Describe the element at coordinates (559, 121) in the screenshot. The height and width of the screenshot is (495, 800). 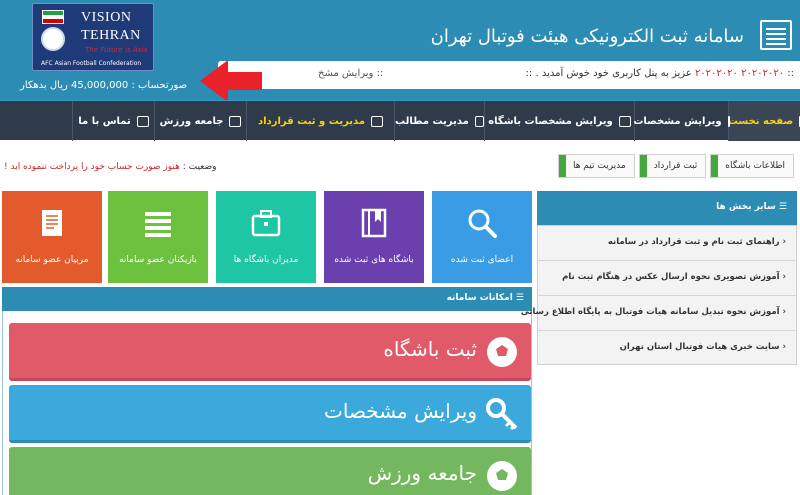
I see `nav-edit-club: ویرایش مشخصات باشگاه` at that location.